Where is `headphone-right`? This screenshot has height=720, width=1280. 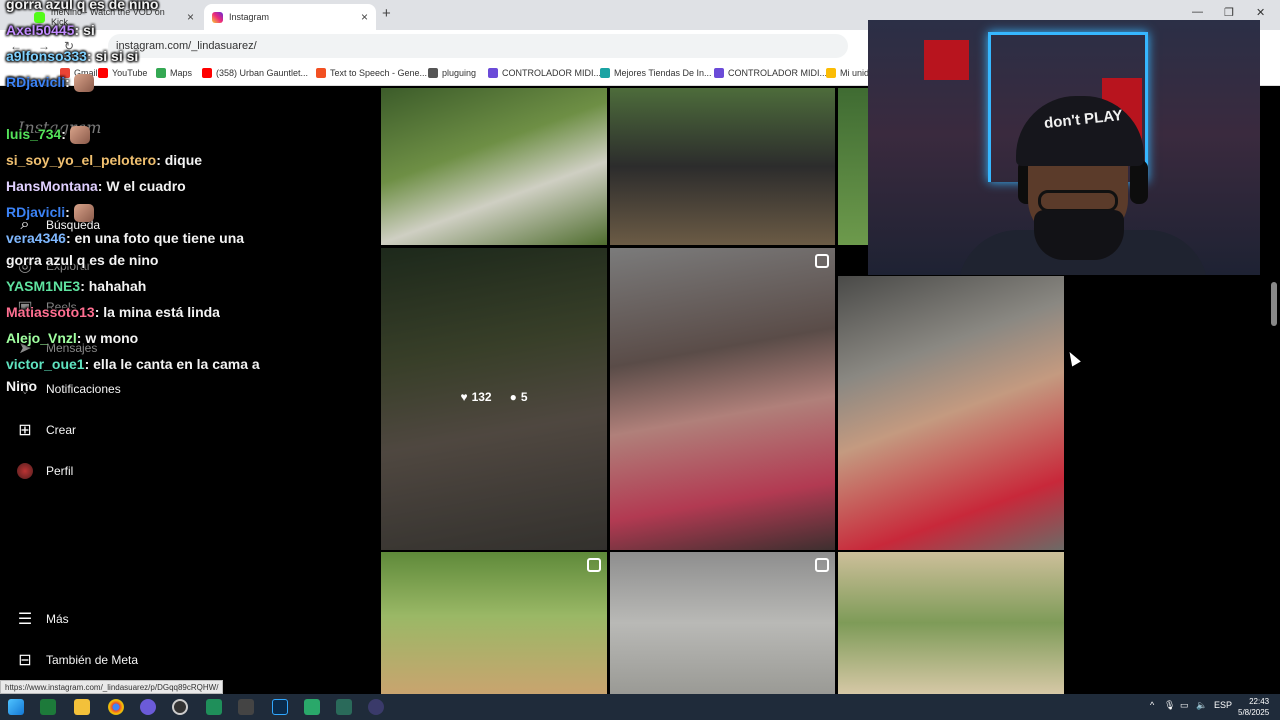
headphone-right is located at coordinates (1139, 182).